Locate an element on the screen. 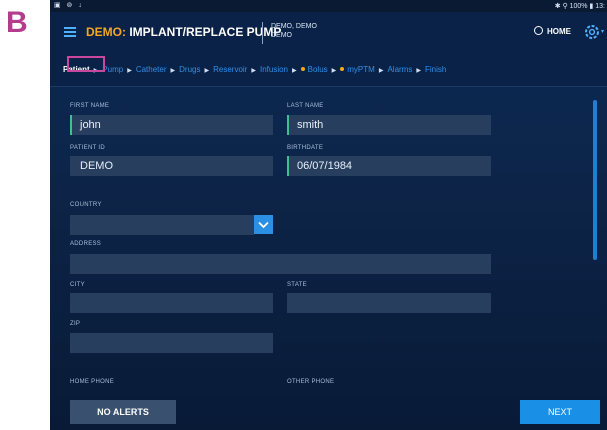 This screenshot has width=607, height=430. birthdate-label: BIRTHDATE is located at coordinates (305, 148).